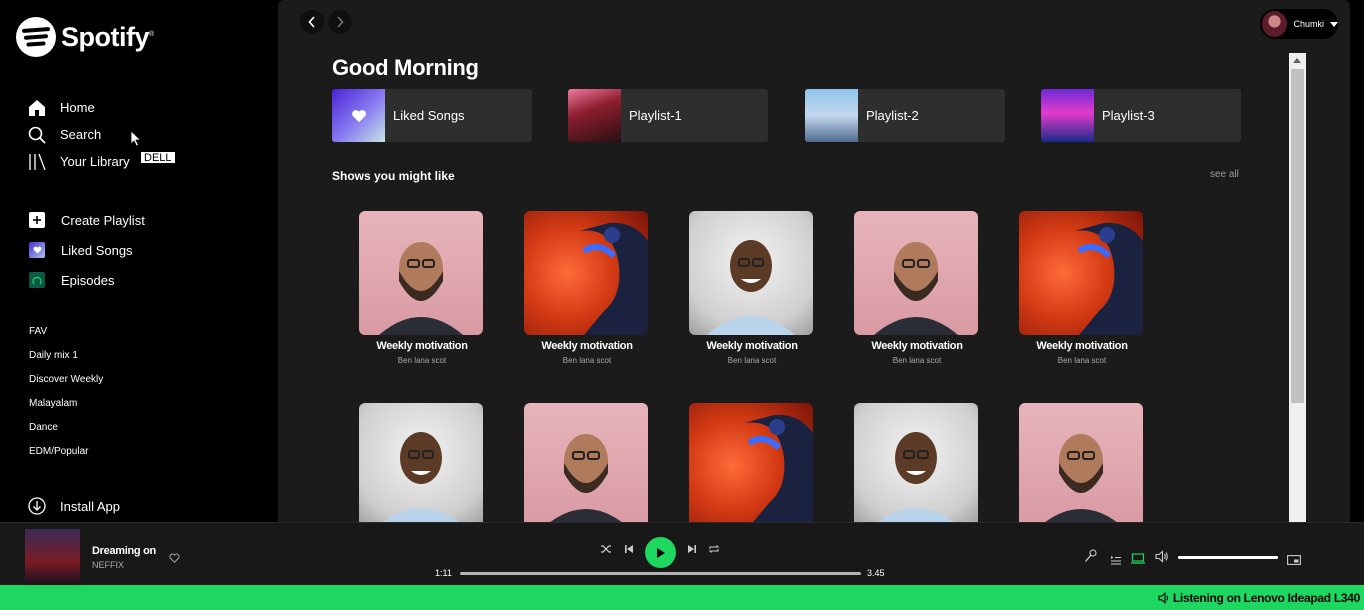  I want to click on quick-card-label: Playlist-3, so click(1128, 115).